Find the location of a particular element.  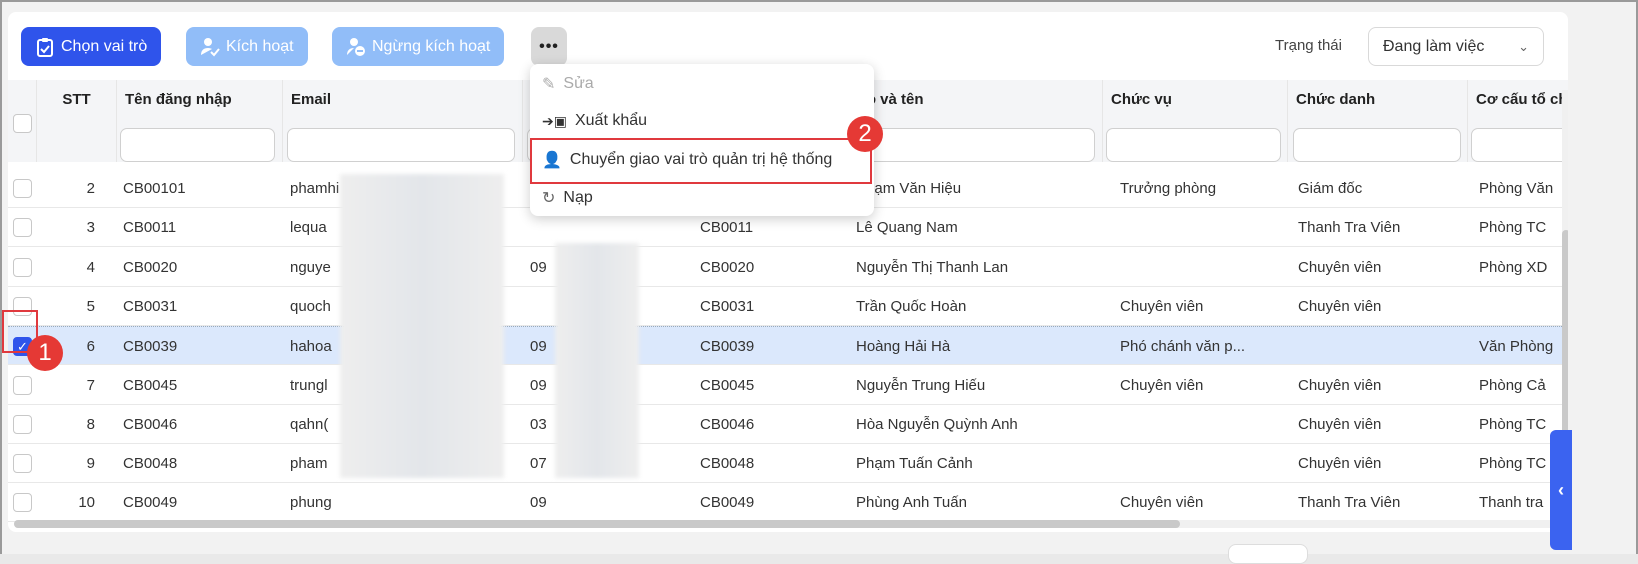

step-badge-2: 2 is located at coordinates (865, 134).